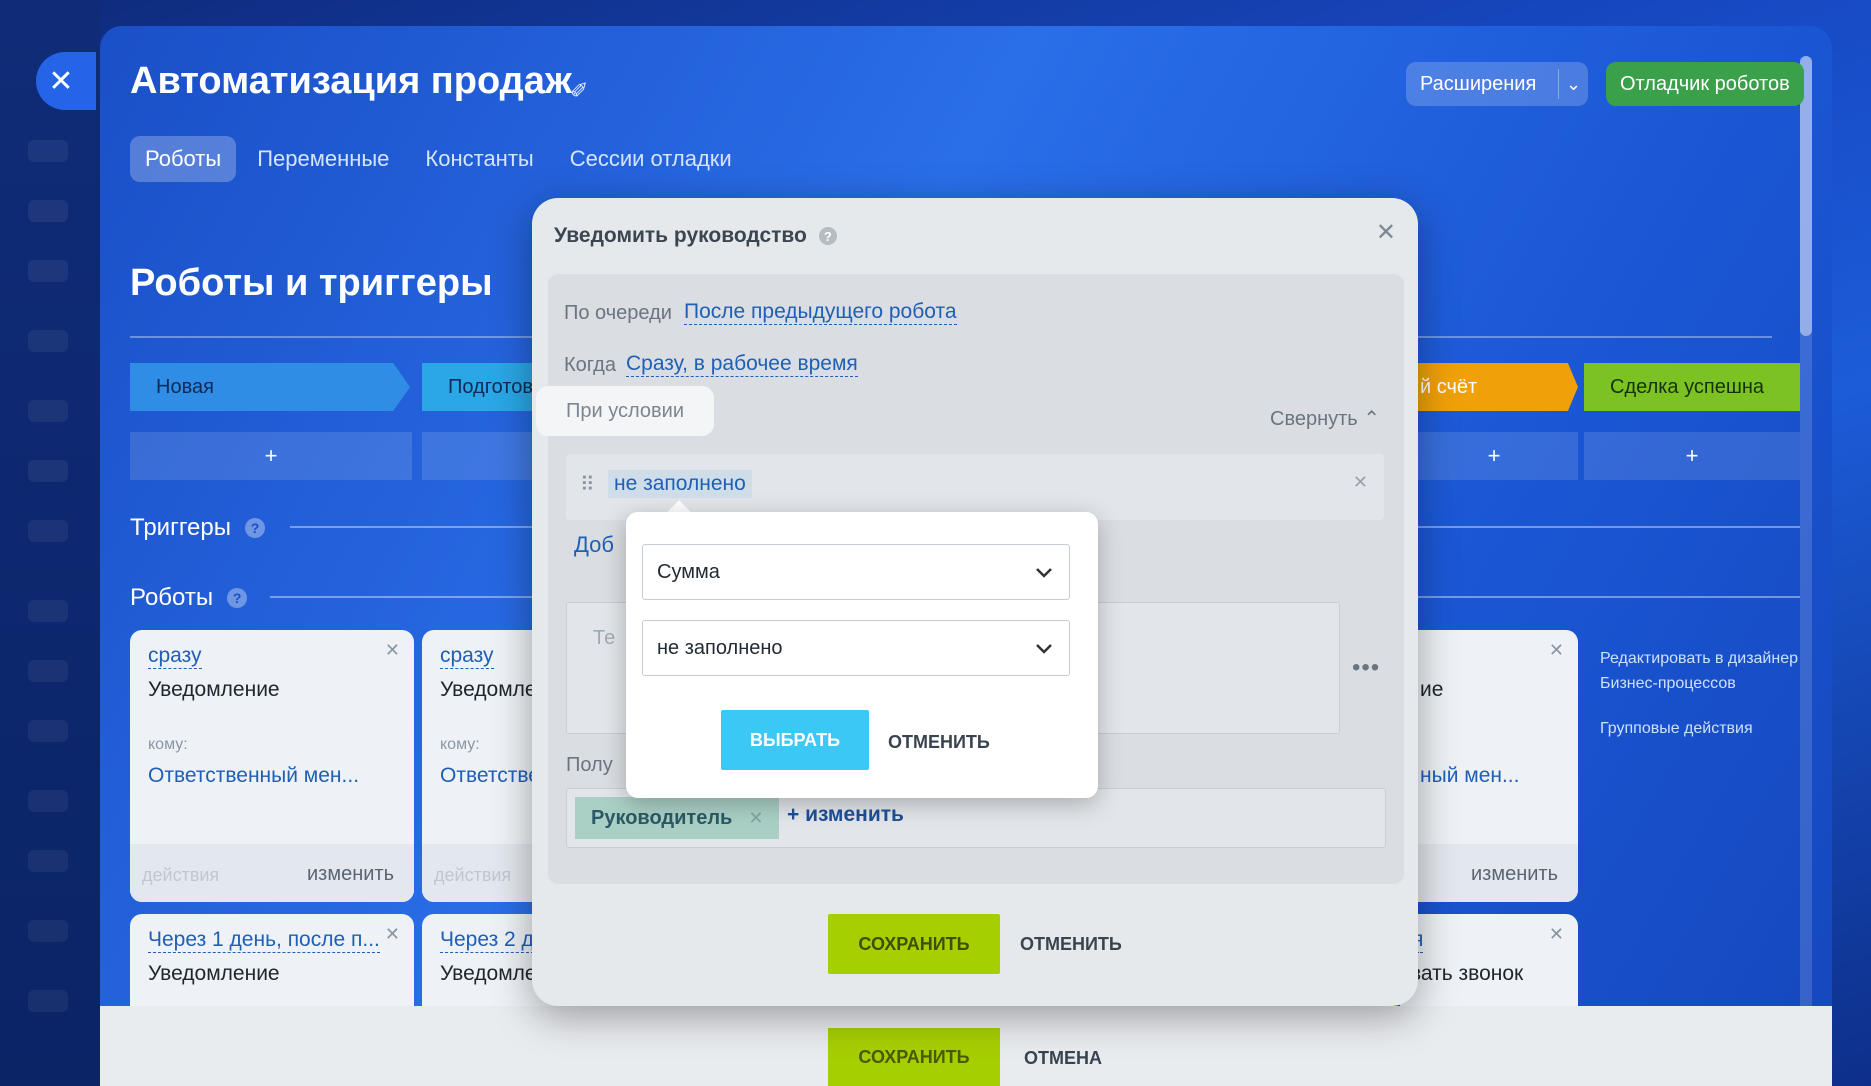 The height and width of the screenshot is (1086, 1871). I want to click on scrollbar, so click(1806, 571).